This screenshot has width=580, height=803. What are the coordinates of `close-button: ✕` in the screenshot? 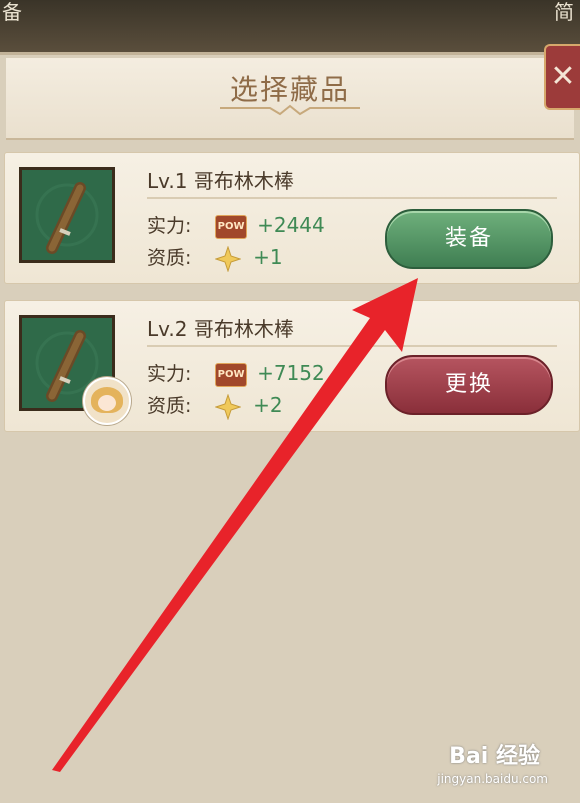 It's located at (562, 77).